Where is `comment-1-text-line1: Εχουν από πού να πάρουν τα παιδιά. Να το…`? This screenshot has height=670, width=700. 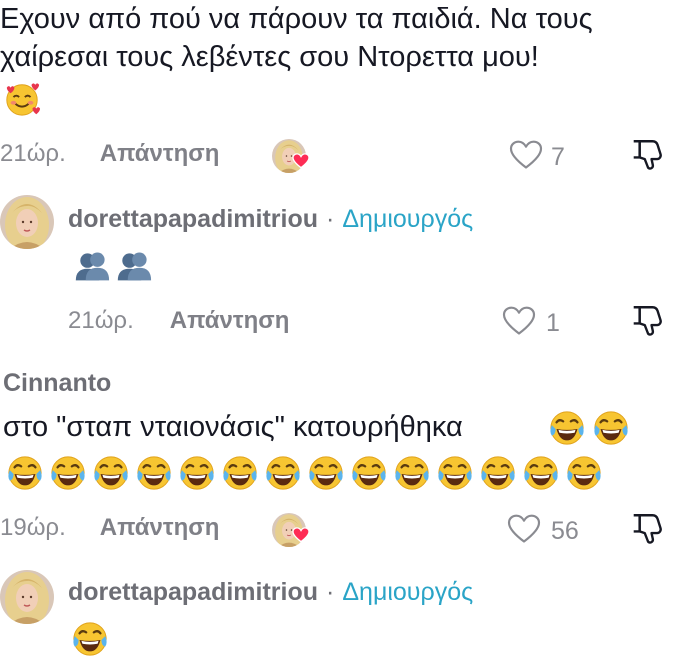 comment-1-text-line1: Εχουν από πού να πάρουν τα παιδιά. Να το… is located at coordinates (296, 19).